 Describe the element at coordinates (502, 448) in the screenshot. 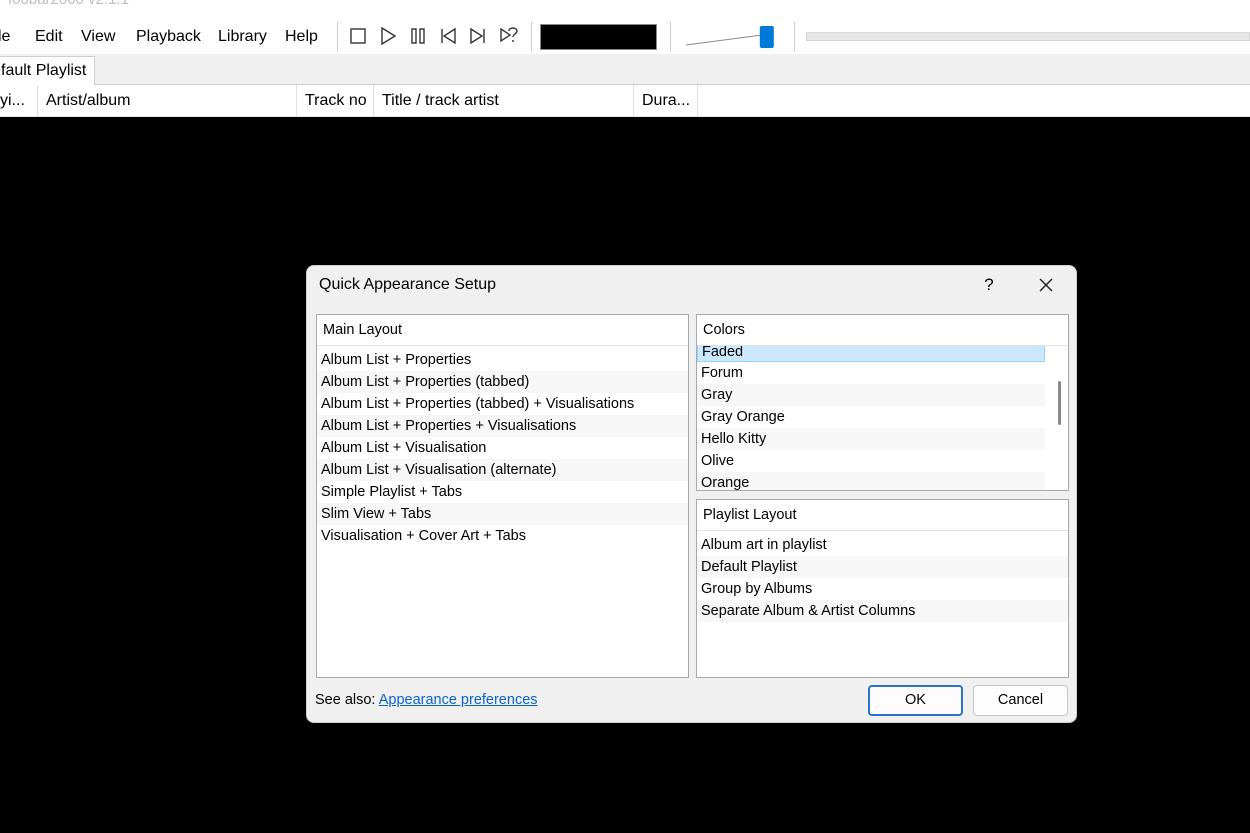

I see `list-item: Album List + Visualisation` at that location.